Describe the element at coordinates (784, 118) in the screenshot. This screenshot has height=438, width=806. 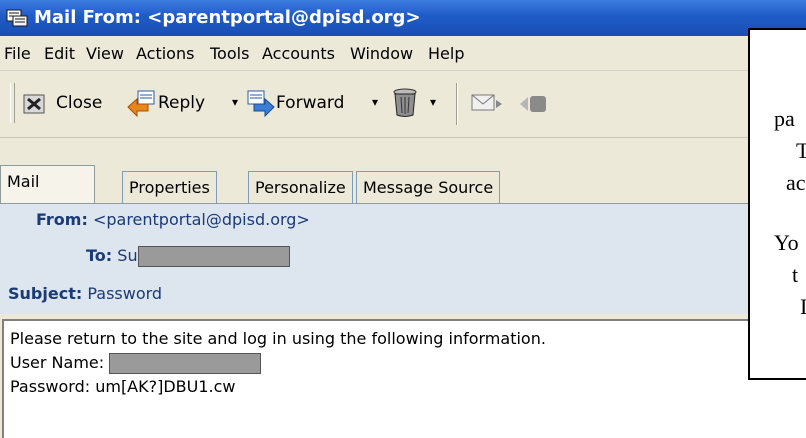
I see `callout-line: pa` at that location.